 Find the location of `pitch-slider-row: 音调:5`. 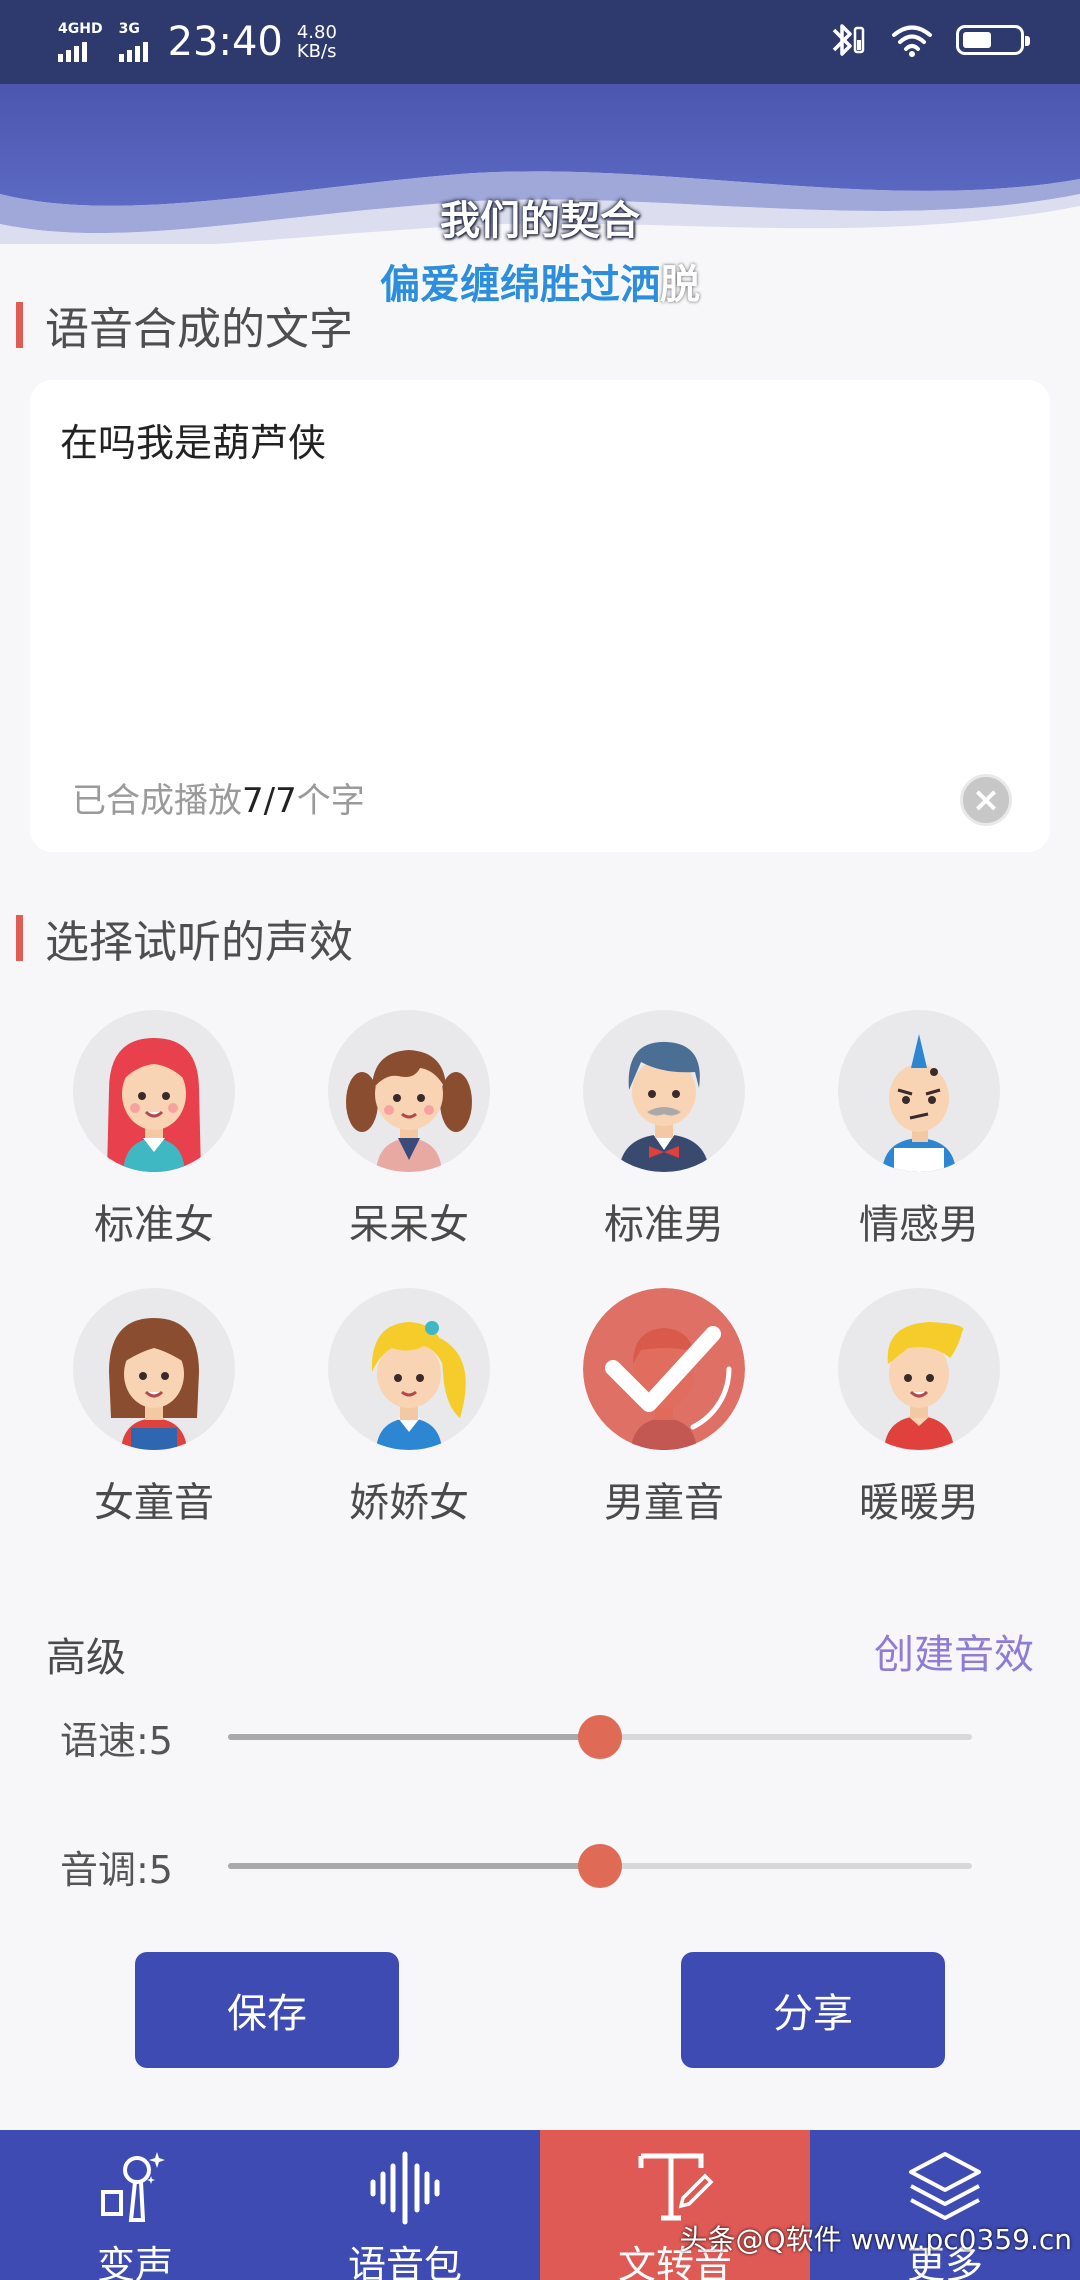

pitch-slider-row: 音调:5 is located at coordinates (540, 1865).